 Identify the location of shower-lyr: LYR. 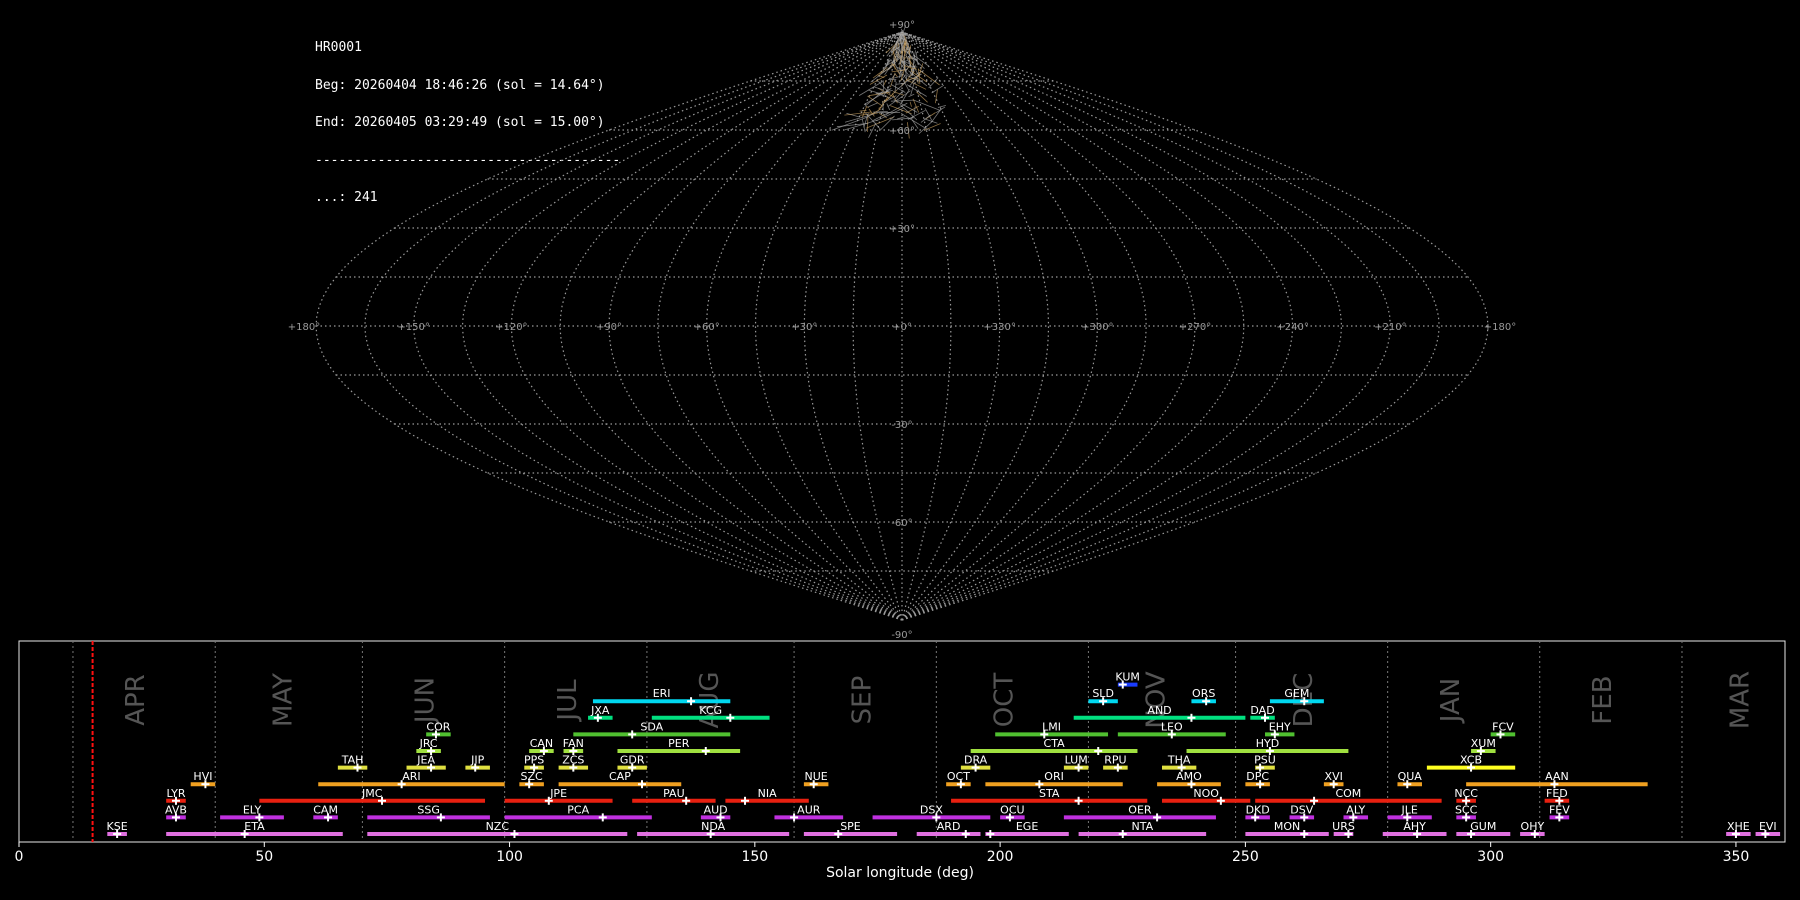
(176, 796).